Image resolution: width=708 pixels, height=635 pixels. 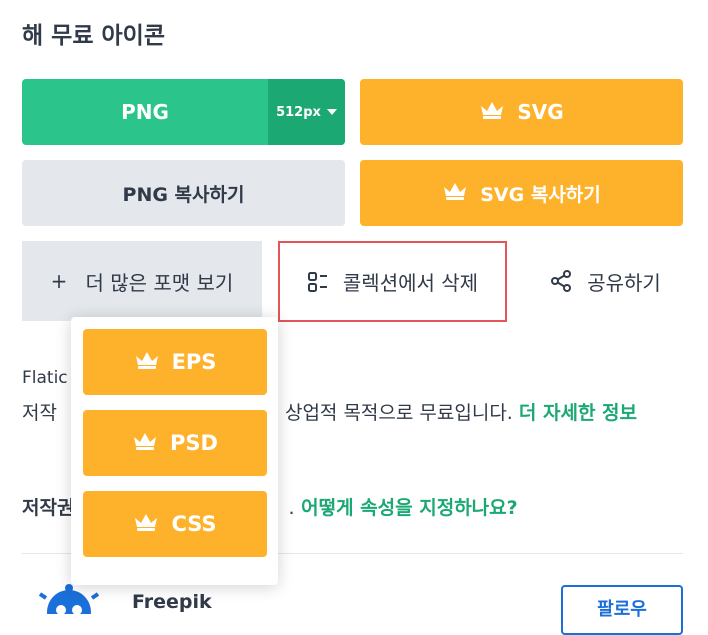 I want to click on chevron-down-icon, so click(x=331, y=112).